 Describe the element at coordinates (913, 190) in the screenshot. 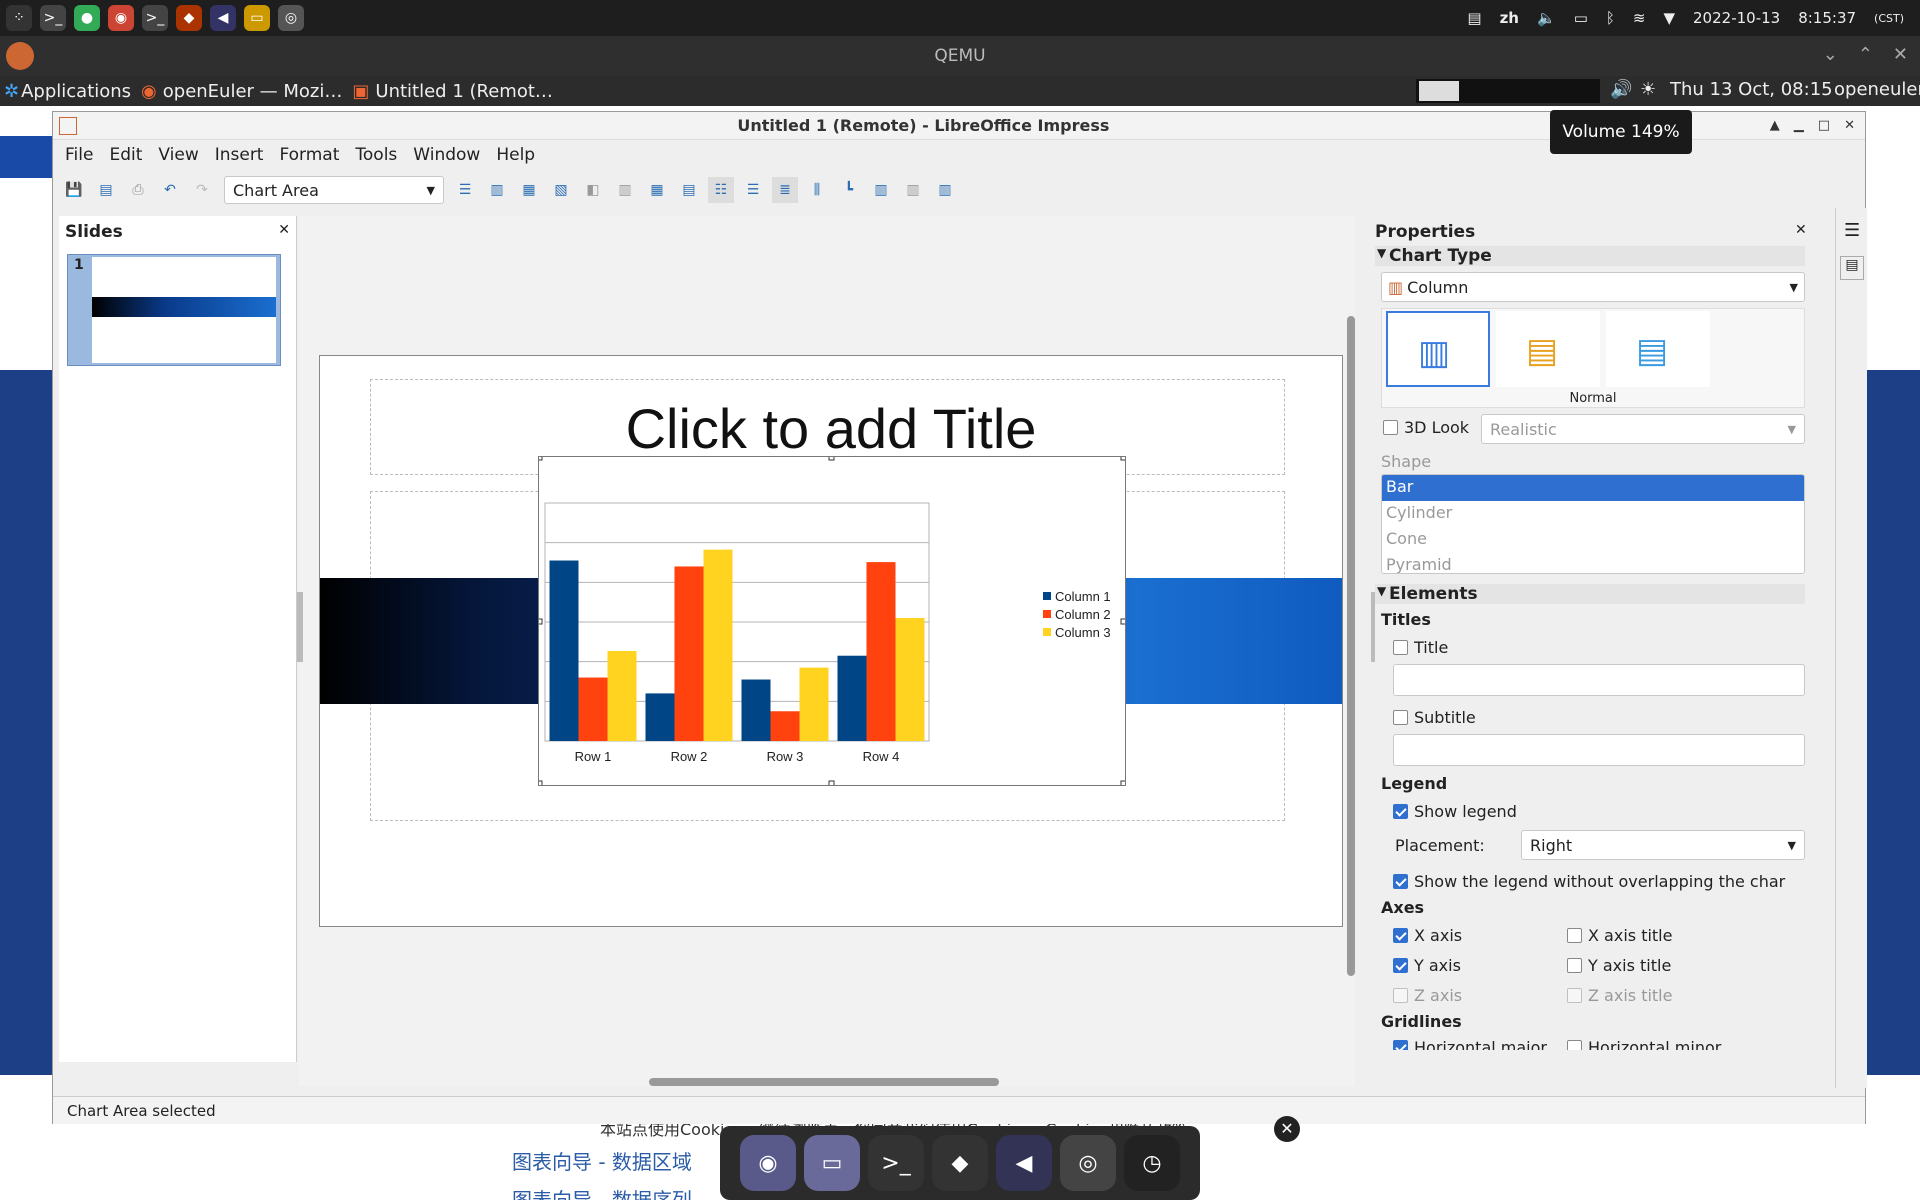

I see `y-axis-icon: ▥` at that location.